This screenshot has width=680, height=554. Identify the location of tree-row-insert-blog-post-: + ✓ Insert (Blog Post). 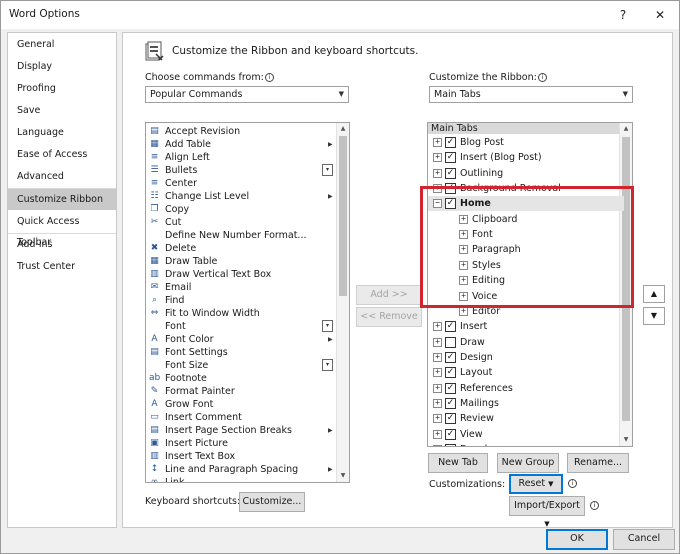
(526, 157).